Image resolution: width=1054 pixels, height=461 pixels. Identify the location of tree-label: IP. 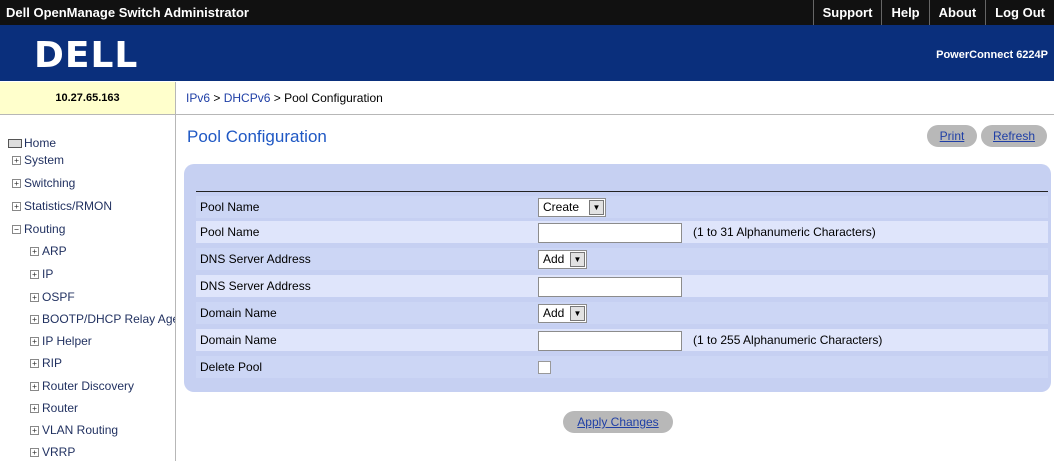
(48, 274).